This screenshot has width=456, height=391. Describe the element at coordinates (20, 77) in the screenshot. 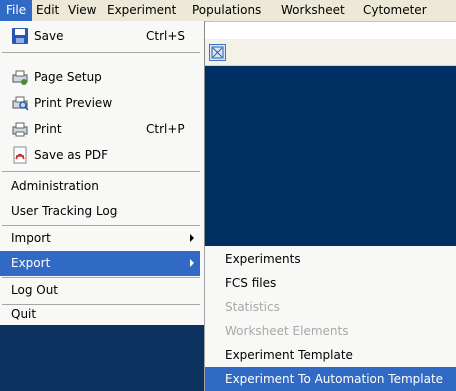

I see `page-setup-icon` at that location.